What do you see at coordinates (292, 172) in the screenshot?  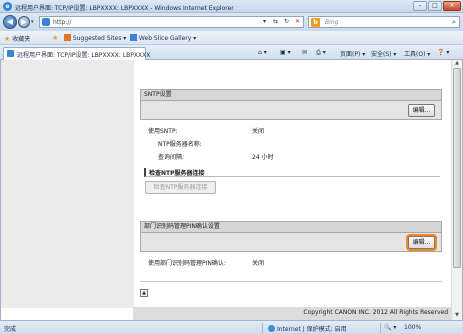 I see `ntp-check-header: 检查NTP服务器连接` at bounding box center [292, 172].